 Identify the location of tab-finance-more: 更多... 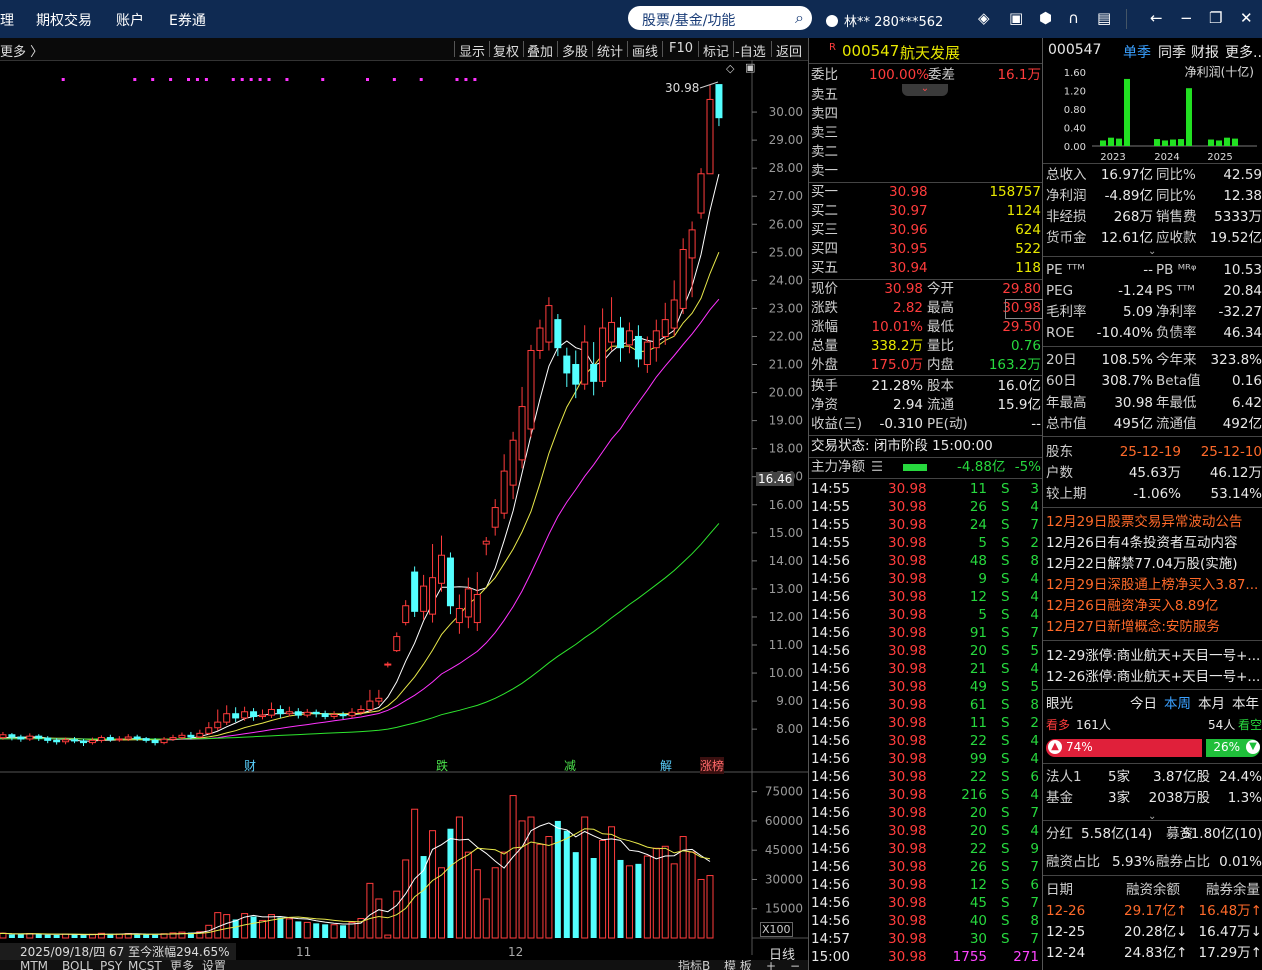
(1243, 52).